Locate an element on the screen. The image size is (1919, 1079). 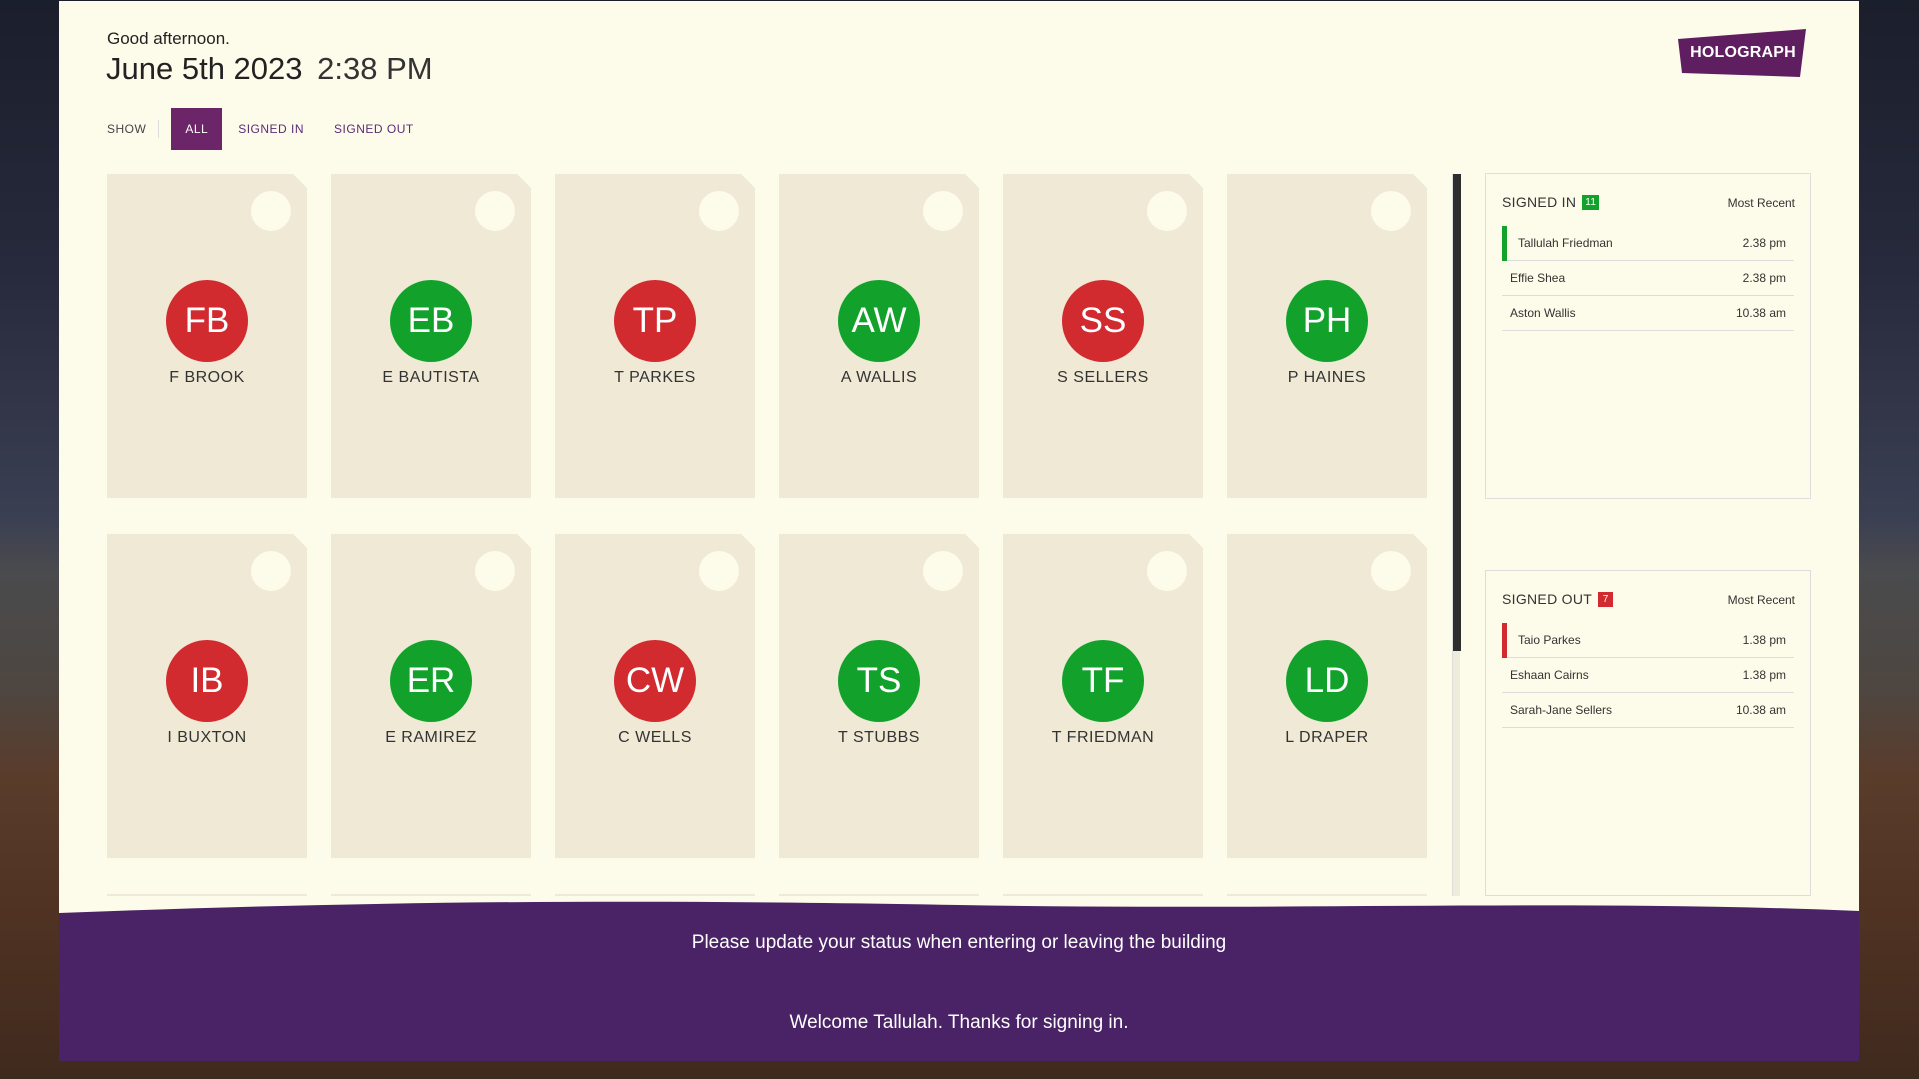
scrollbar-thumb is located at coordinates (1457, 412).